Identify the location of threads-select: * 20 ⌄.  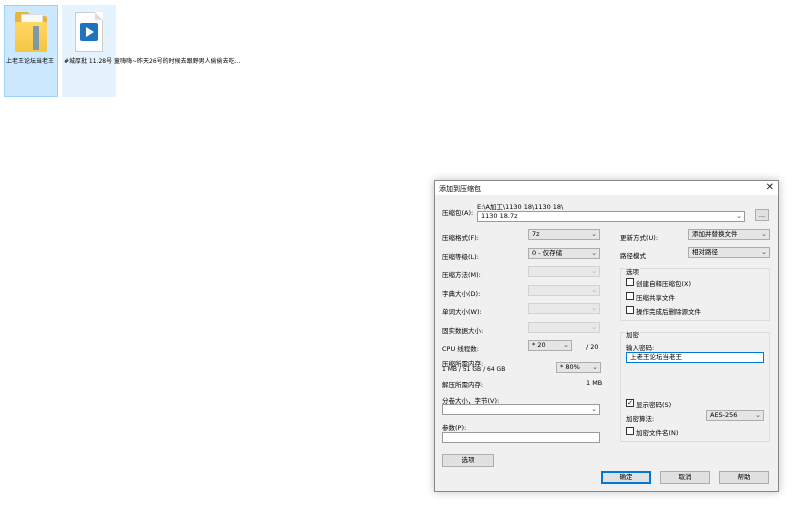
(550, 345).